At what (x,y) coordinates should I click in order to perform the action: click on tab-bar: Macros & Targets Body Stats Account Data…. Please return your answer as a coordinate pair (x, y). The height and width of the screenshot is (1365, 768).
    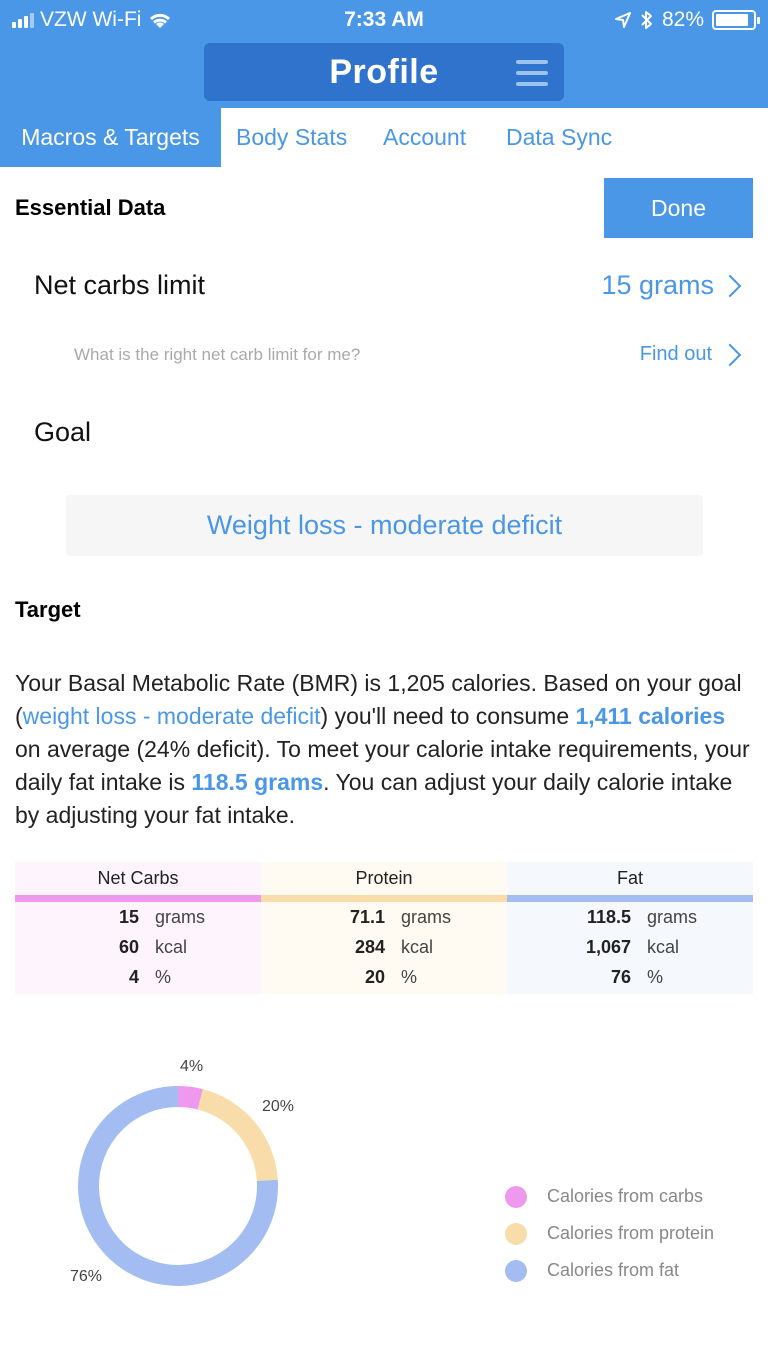
    Looking at the image, I should click on (384, 137).